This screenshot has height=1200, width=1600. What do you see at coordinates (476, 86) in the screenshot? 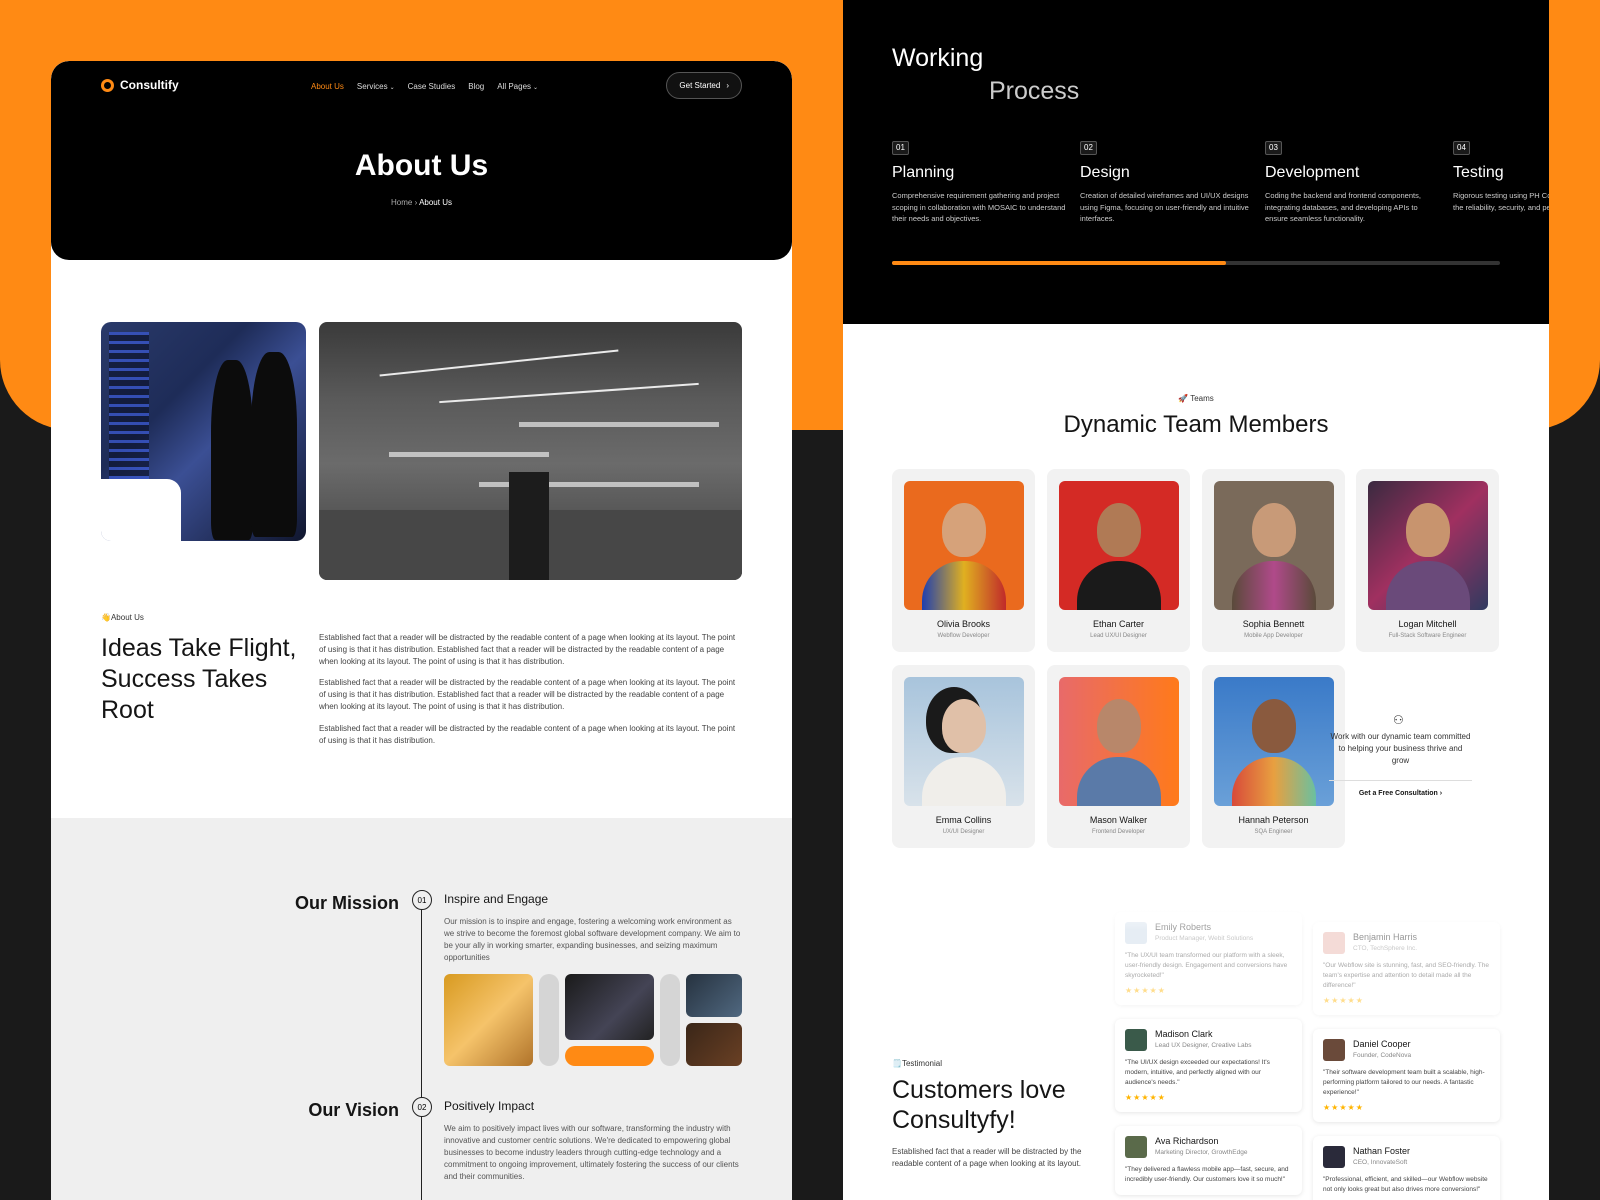
I see `nav-blog: Blog` at bounding box center [476, 86].